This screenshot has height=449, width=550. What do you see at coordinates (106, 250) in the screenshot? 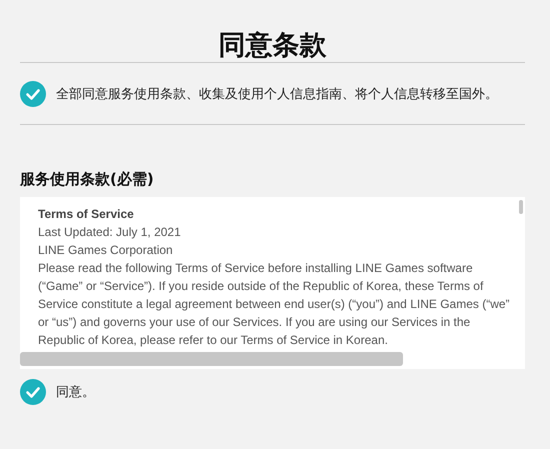
I see `terms-text: LINE Games Corporation` at bounding box center [106, 250].